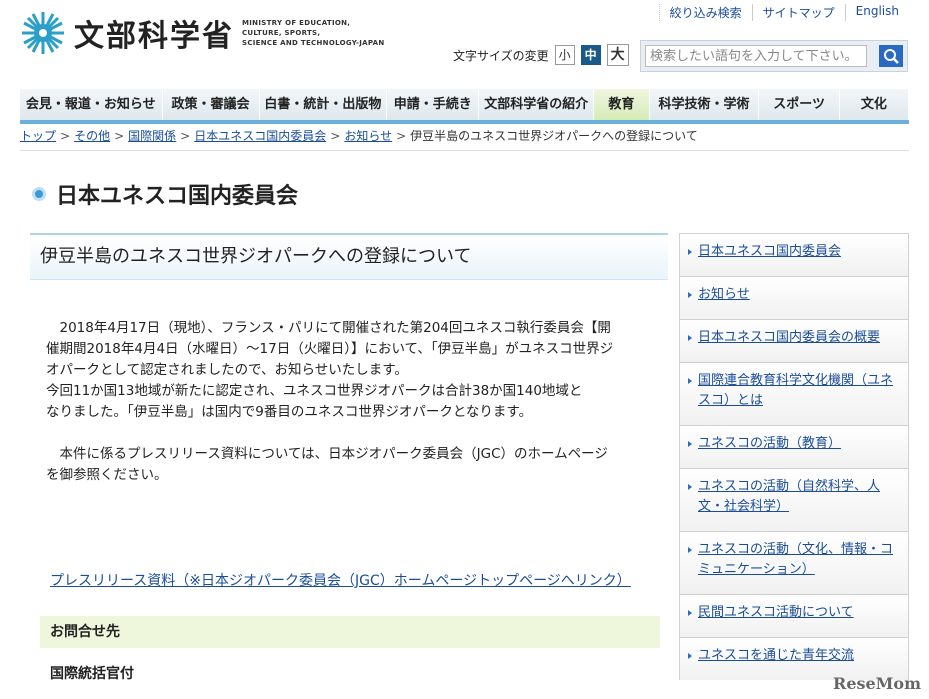  What do you see at coordinates (794, 393) in the screenshot?
I see `sidebar-item-what-is-unesco: 国際連合教育科学文化機関（ユネスコ）とは` at bounding box center [794, 393].